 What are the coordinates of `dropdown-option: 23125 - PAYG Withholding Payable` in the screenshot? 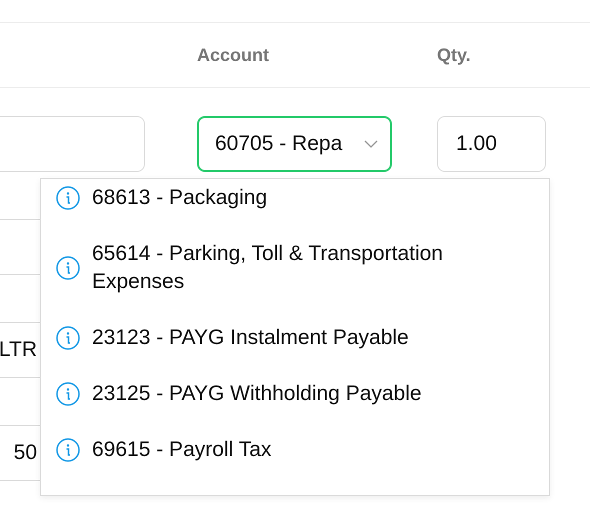 It's located at (295, 394).